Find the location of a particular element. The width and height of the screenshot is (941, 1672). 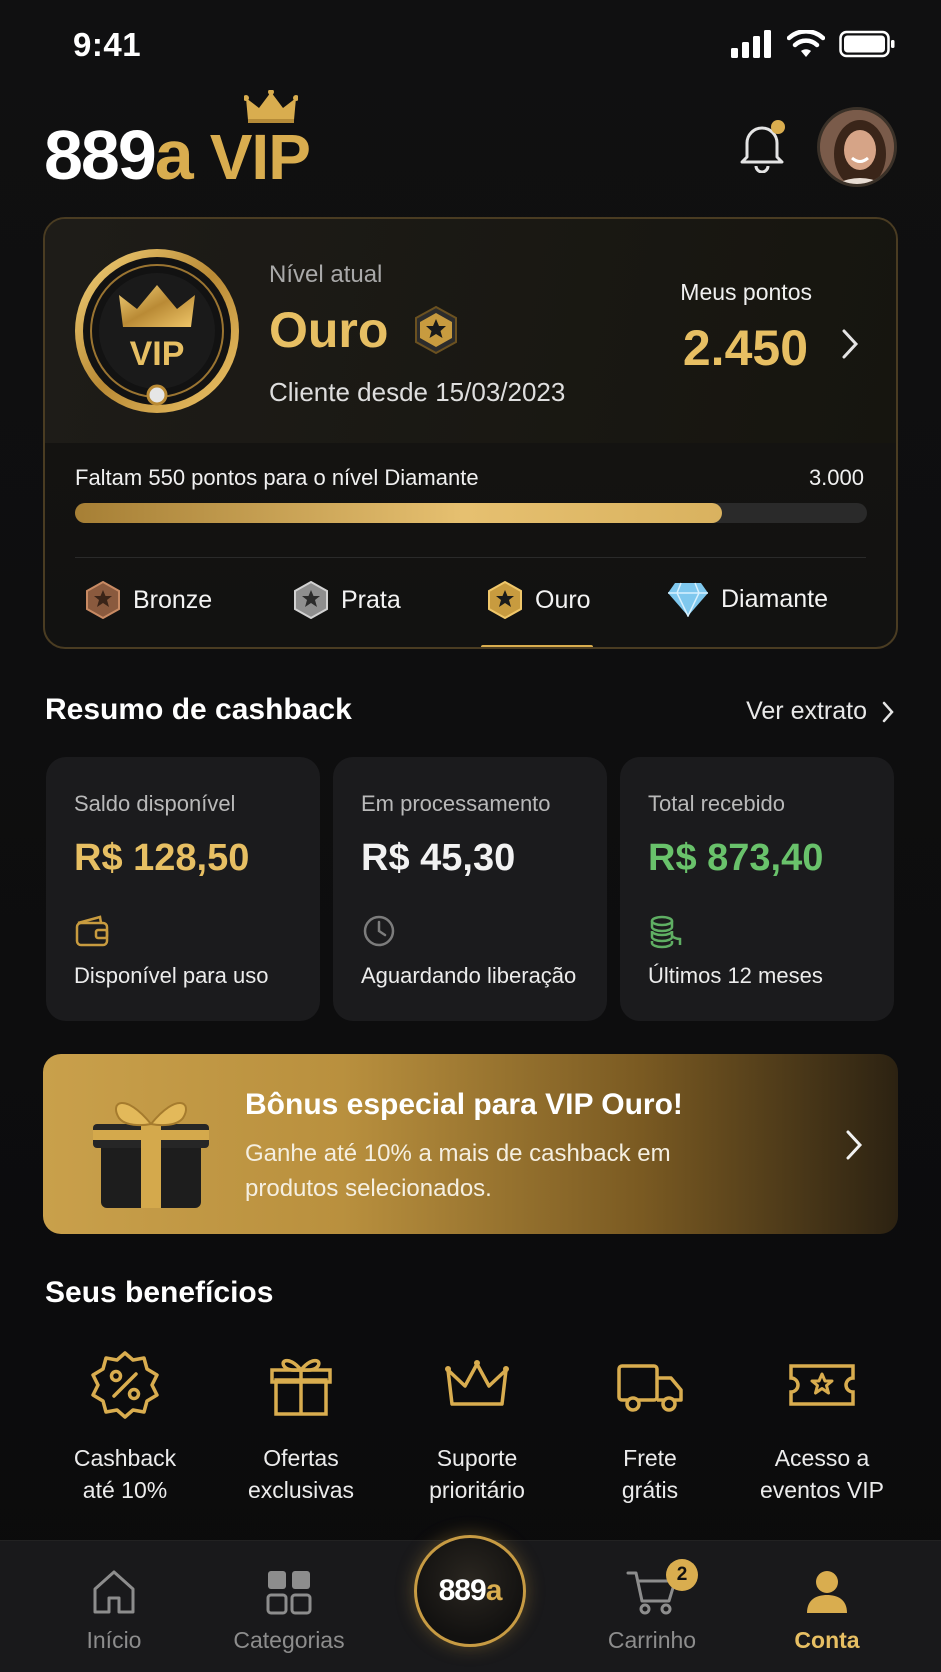

percent-badge-icon is located at coordinates (125, 1385).